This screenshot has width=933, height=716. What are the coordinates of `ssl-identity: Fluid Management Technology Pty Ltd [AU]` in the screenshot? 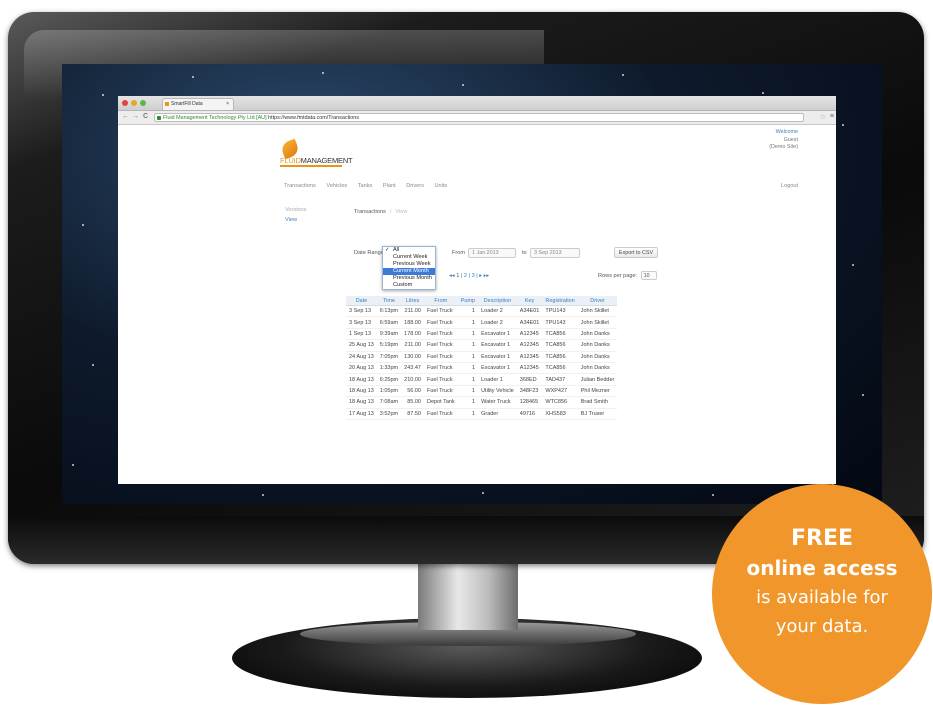 It's located at (215, 118).